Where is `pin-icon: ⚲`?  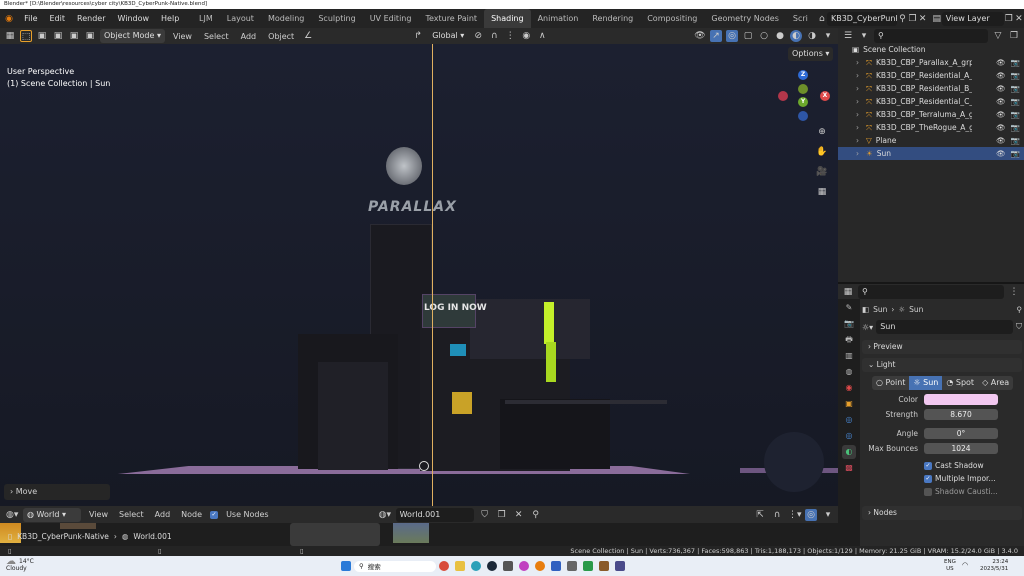 pin-icon: ⚲ is located at coordinates (1020, 309).